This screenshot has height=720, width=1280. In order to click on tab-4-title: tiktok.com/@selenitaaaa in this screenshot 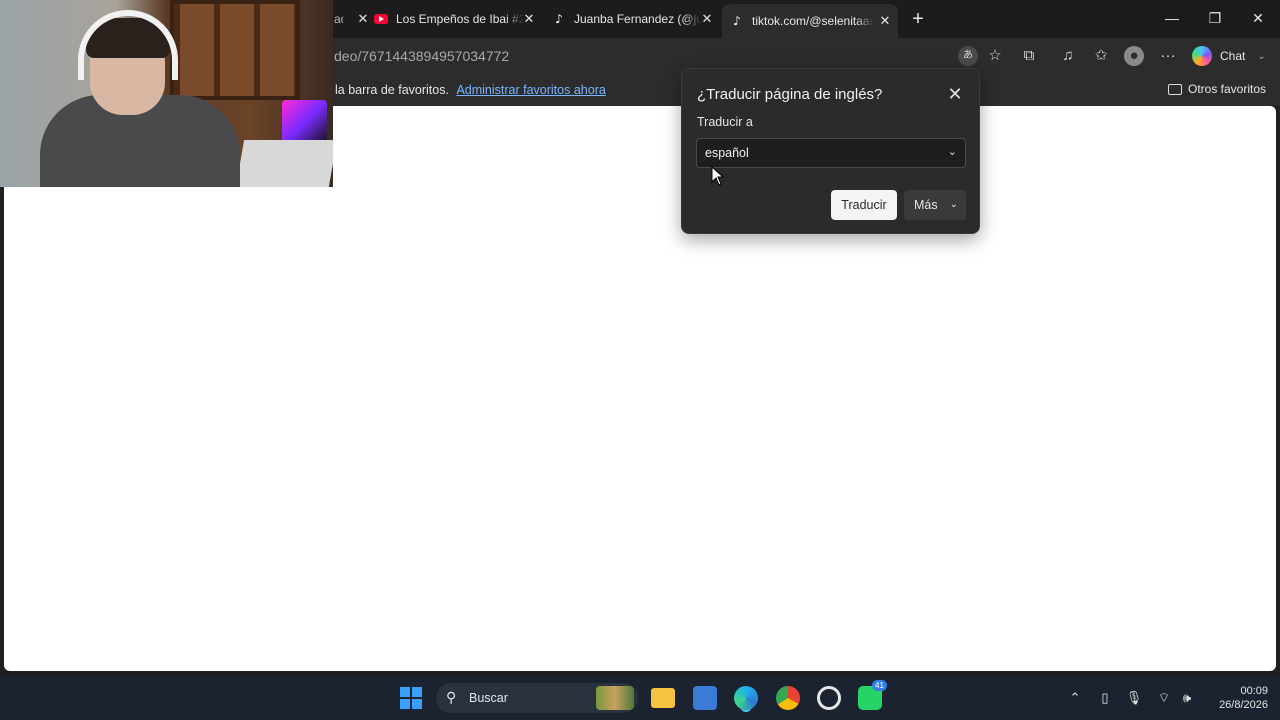, I will do `click(813, 21)`.